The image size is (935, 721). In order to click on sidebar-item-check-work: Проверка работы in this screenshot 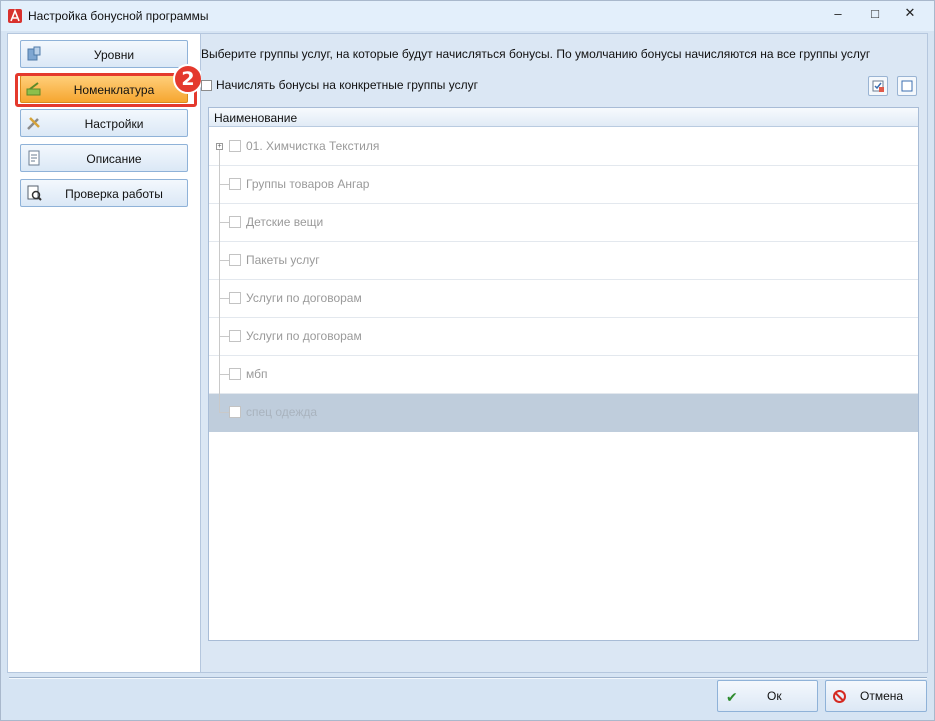, I will do `click(104, 193)`.